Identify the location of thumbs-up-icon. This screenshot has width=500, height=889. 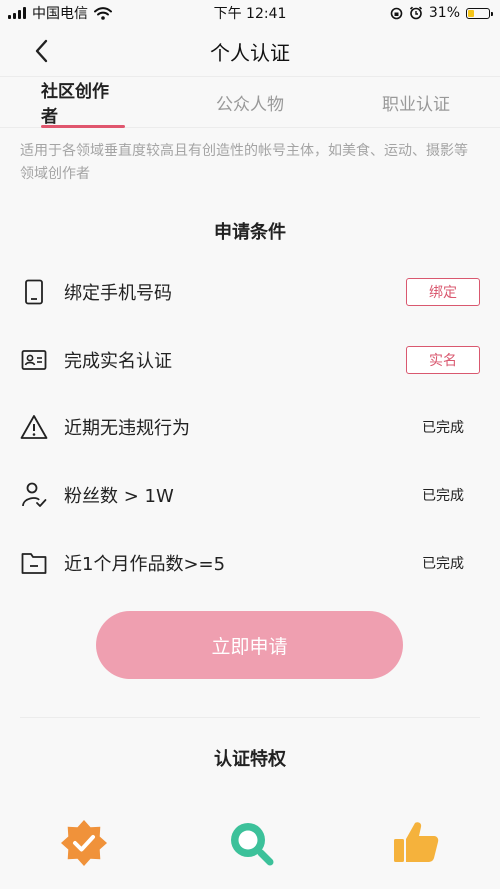
(416, 842).